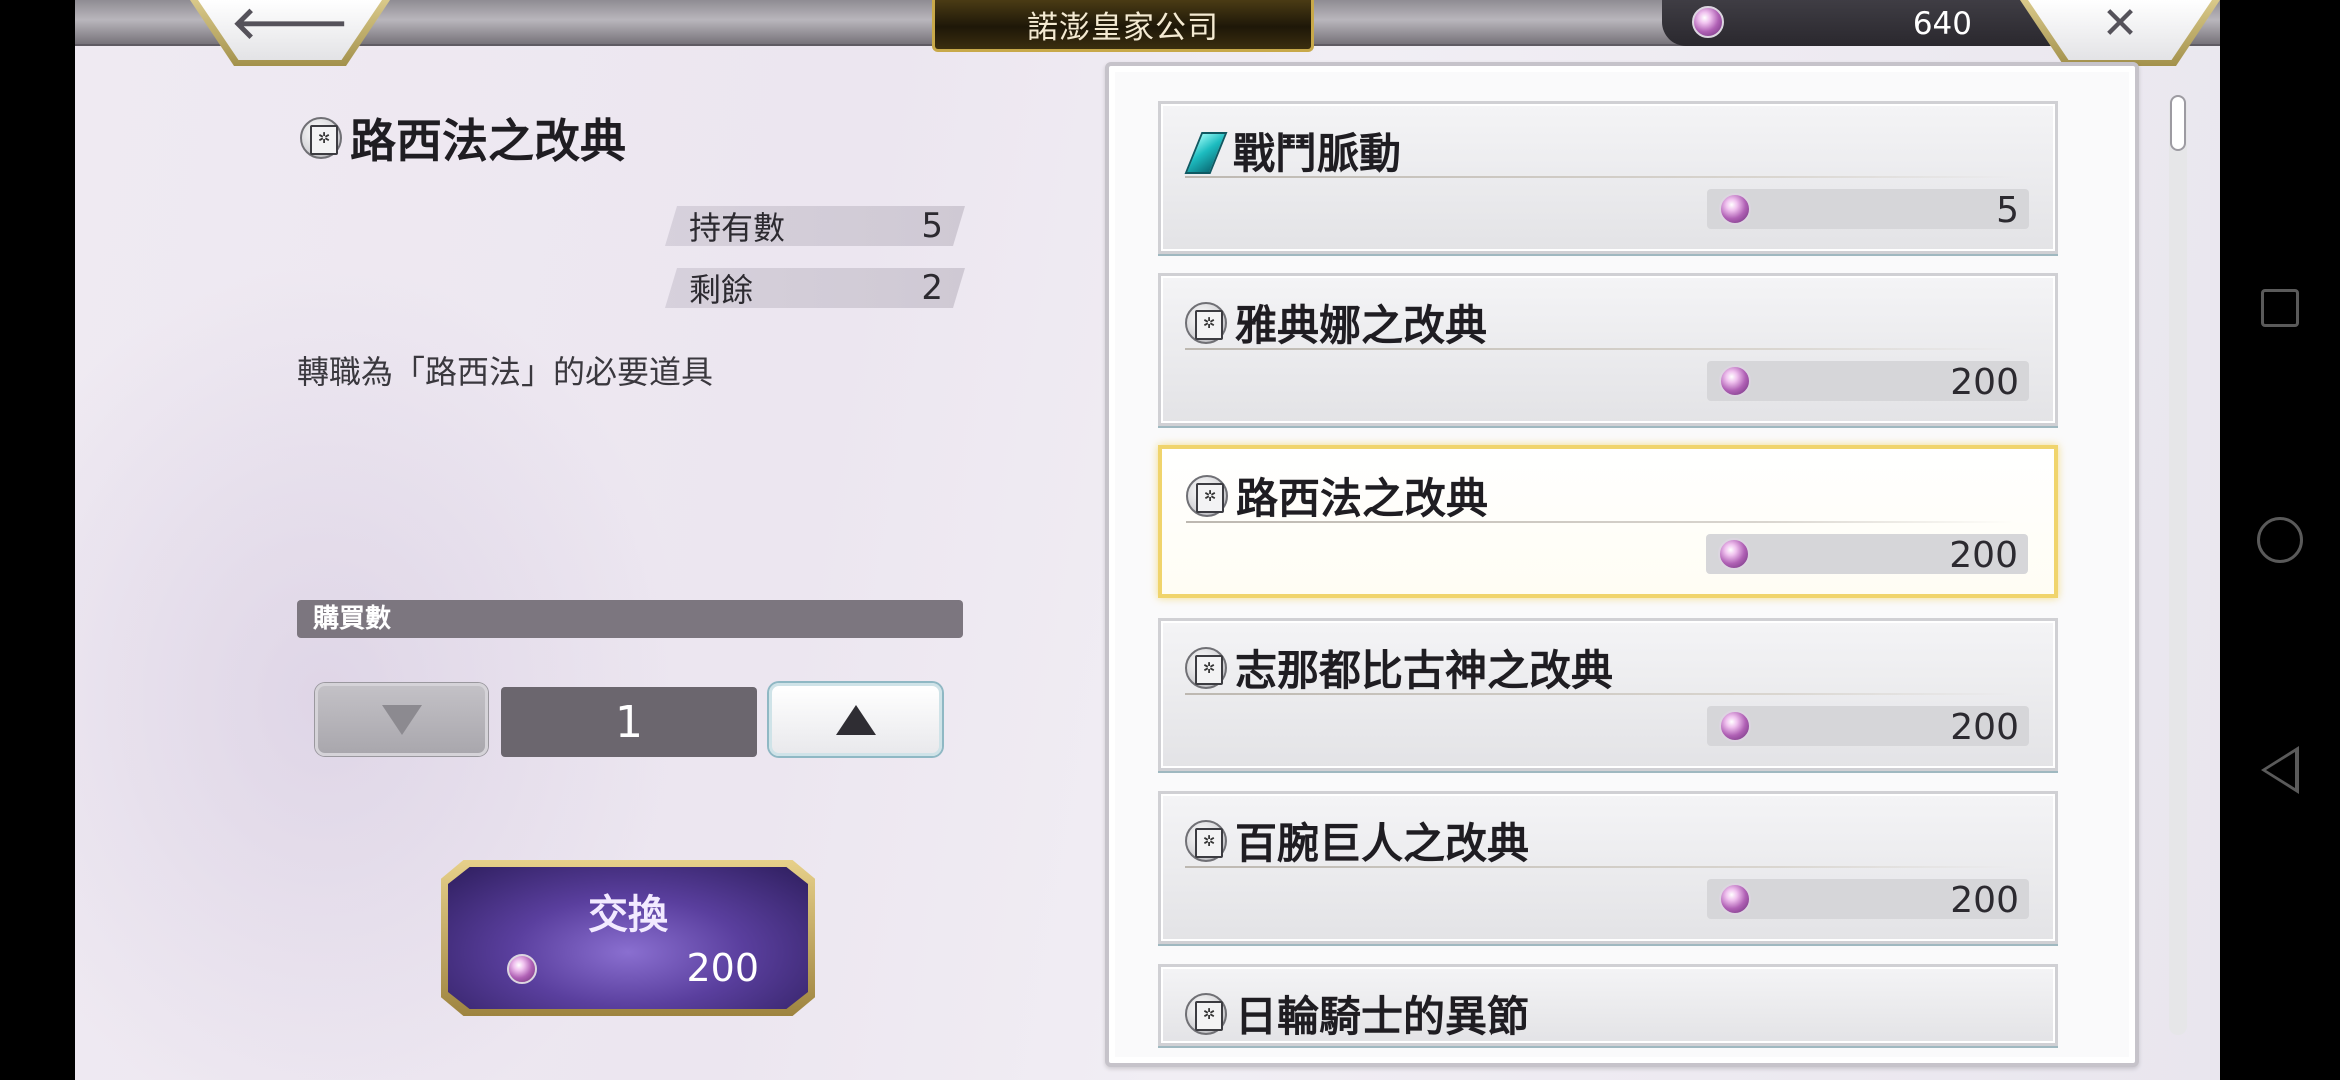 This screenshot has width=2340, height=1080. I want to click on shop-title-plate: 諾澎皇家公司, so click(1123, 26).